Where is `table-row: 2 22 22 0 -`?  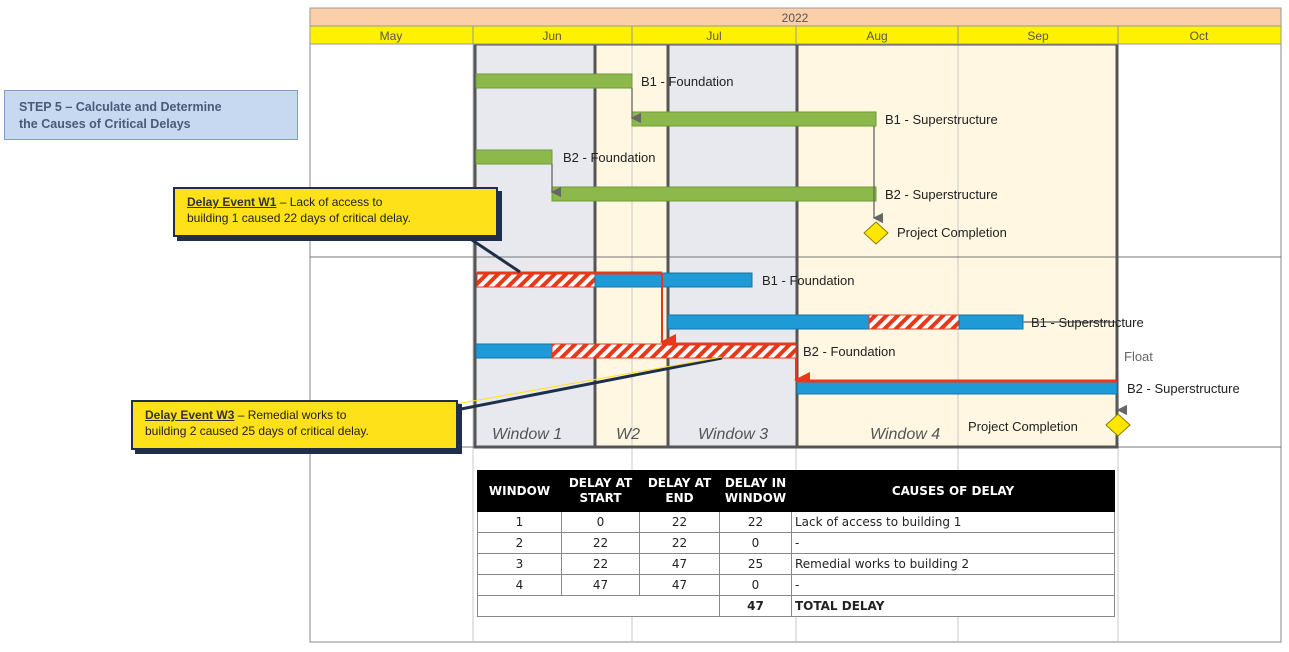
table-row: 2 22 22 0 - is located at coordinates (796, 543).